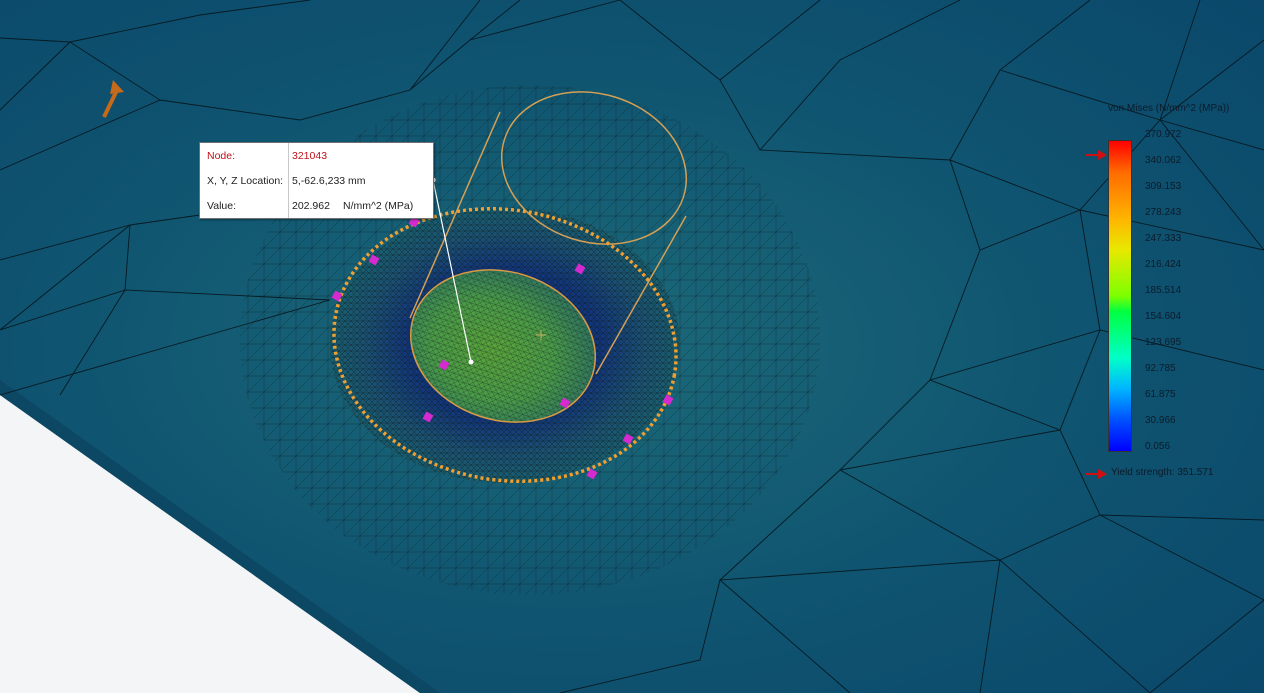  Describe the element at coordinates (1160, 368) in the screenshot. I see `legend-tick-label: 92.785` at that location.